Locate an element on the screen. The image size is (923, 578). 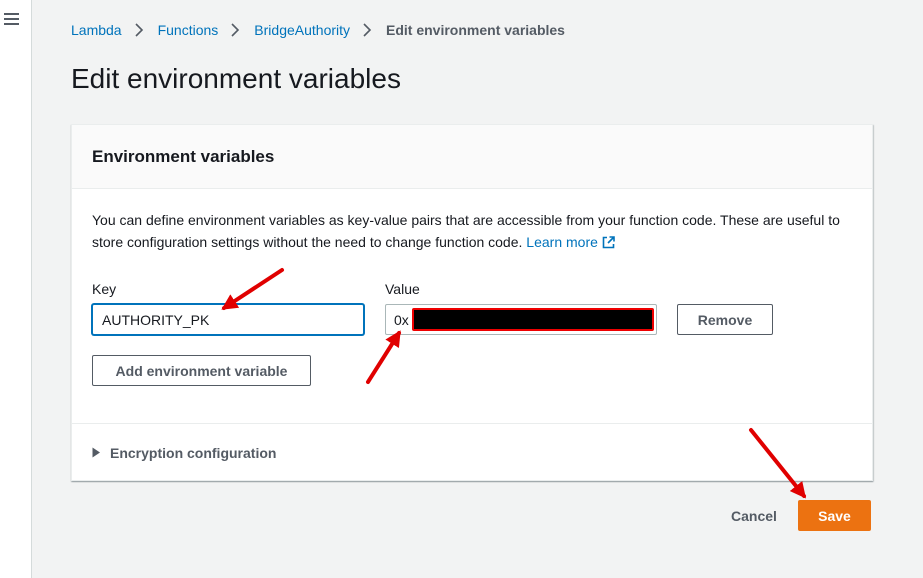
caret-right-icon is located at coordinates (96, 453).